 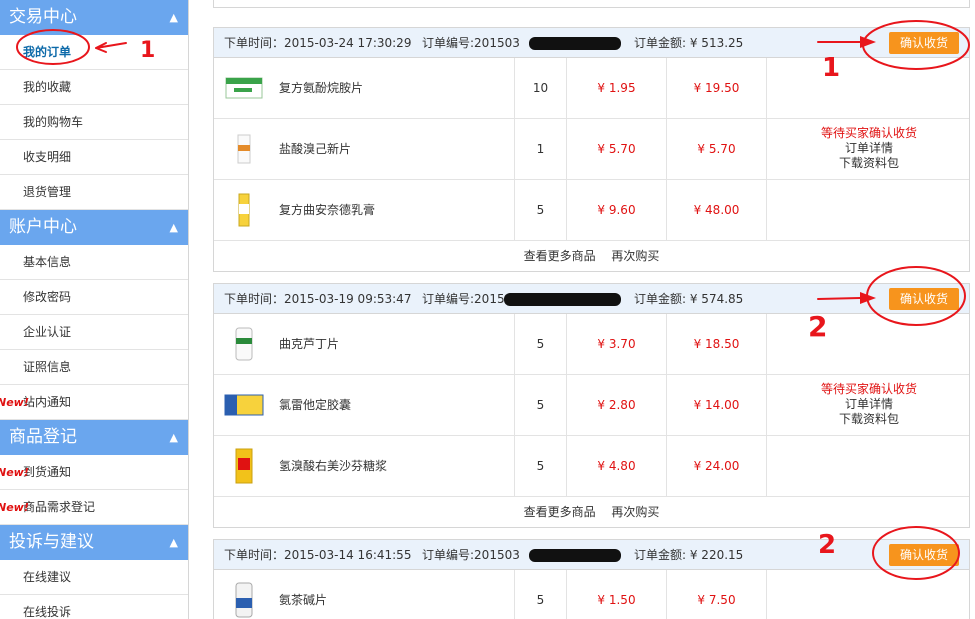 I want to click on order-item-row: 氨茶碱片 5 ¥ 1.50 ¥ 7.50, so click(x=591, y=594).